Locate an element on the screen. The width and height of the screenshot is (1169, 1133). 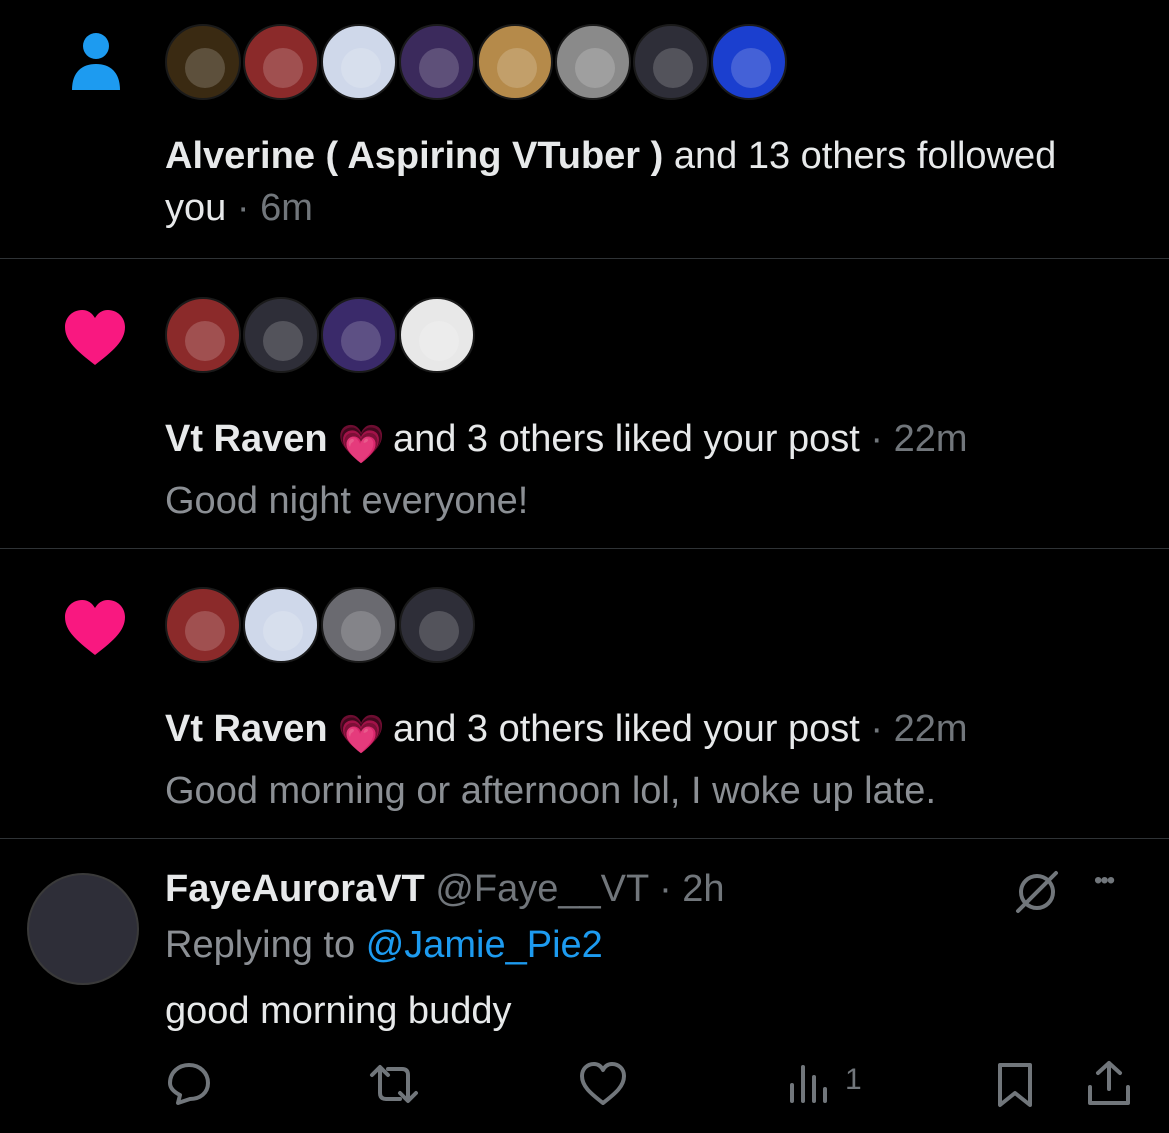
replying-to-prefix: Replying to is located at coordinates (260, 945).